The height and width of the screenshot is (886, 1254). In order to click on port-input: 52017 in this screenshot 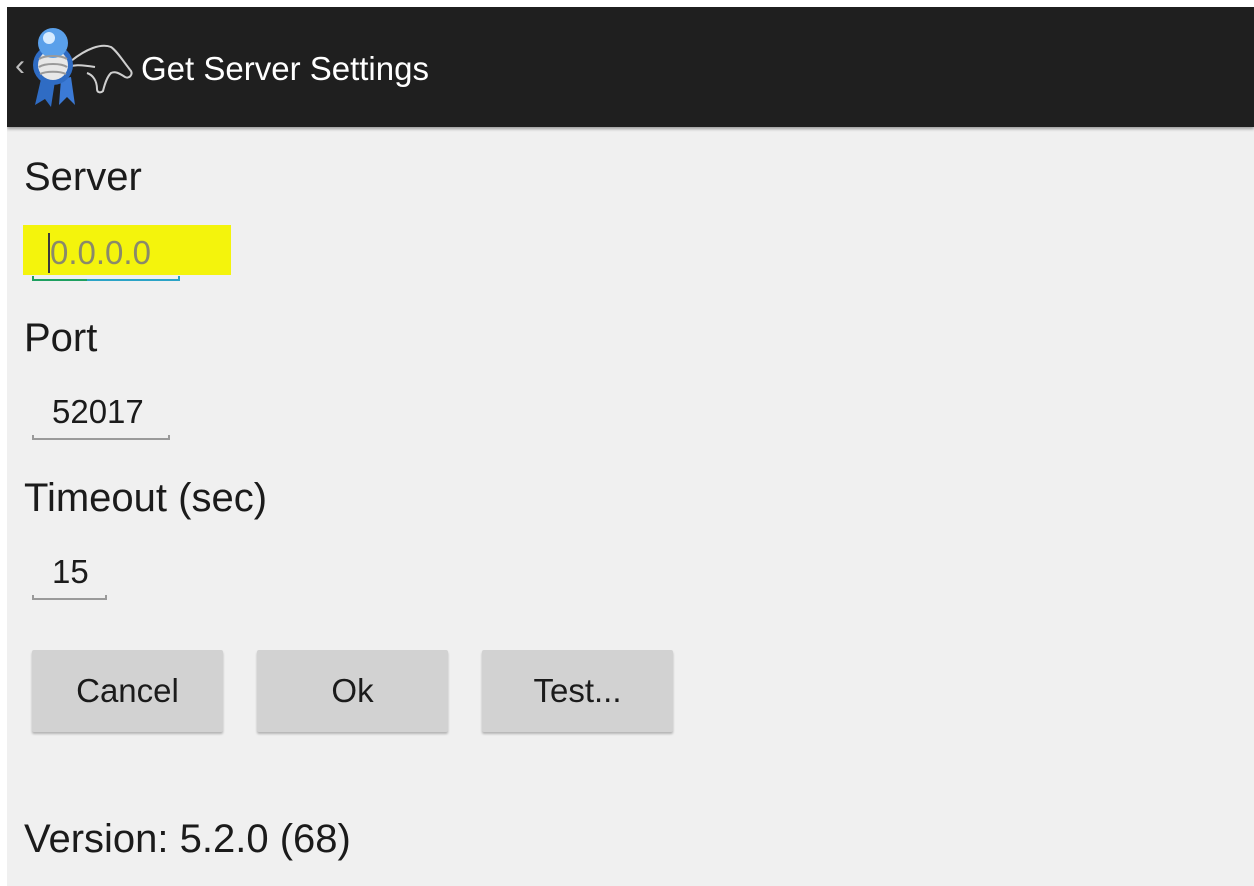, I will do `click(101, 415)`.